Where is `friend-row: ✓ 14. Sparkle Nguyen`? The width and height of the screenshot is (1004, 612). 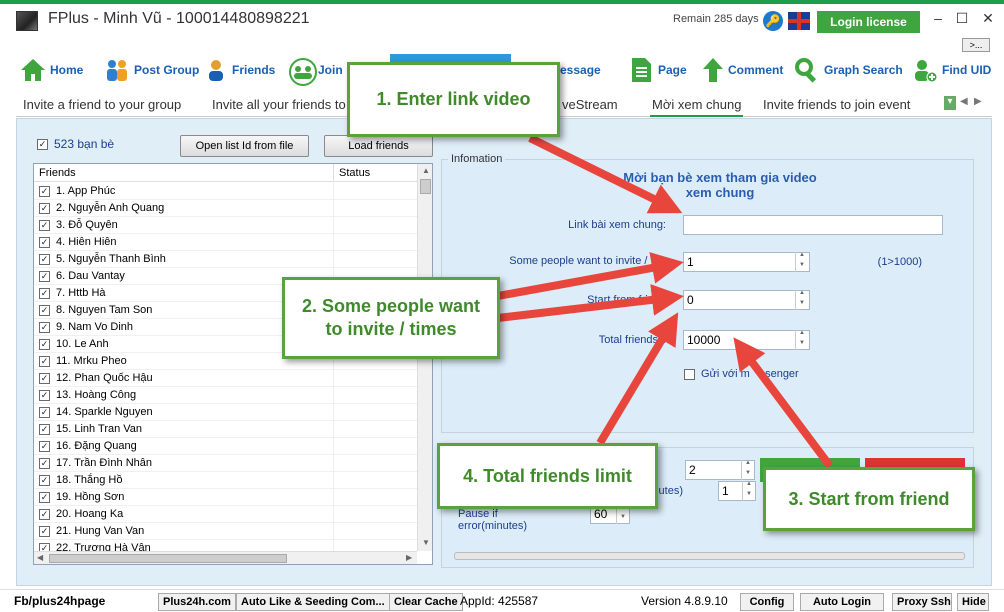 friend-row: ✓ 14. Sparkle Nguyen is located at coordinates (225, 412).